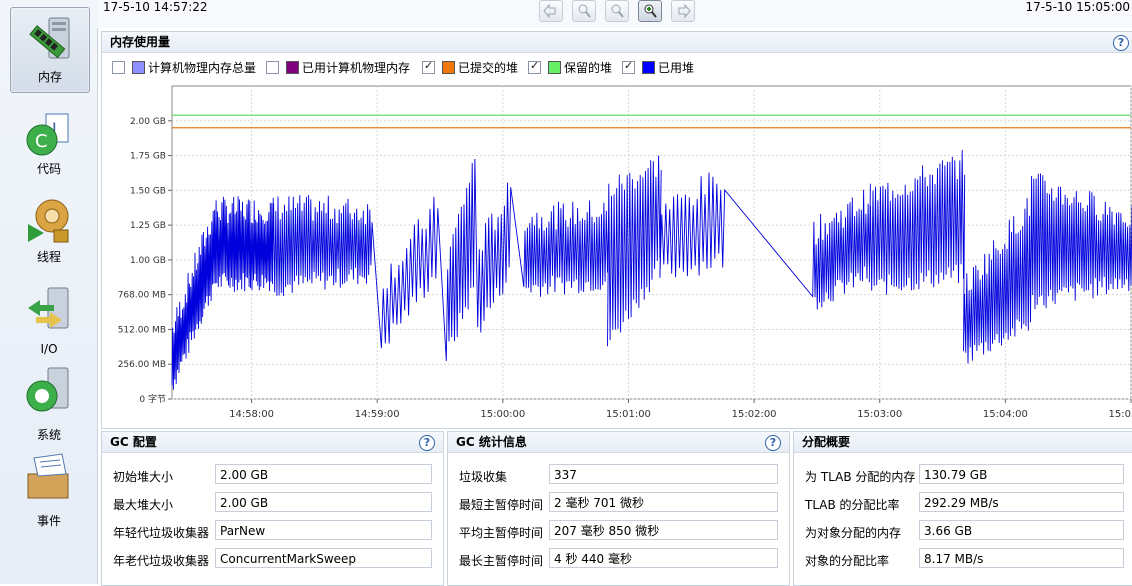 This screenshot has width=1132, height=586. What do you see at coordinates (48, 476) in the screenshot?
I see `events-icon` at bounding box center [48, 476].